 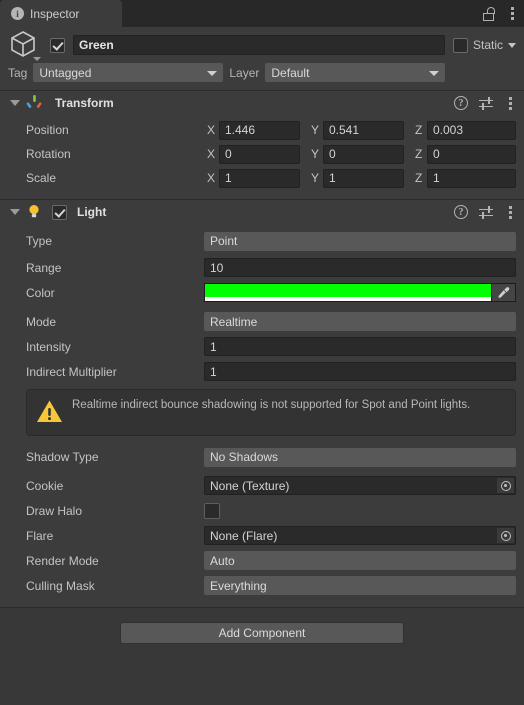 I want to click on draw-halo-label: Draw Halo, so click(x=54, y=510).